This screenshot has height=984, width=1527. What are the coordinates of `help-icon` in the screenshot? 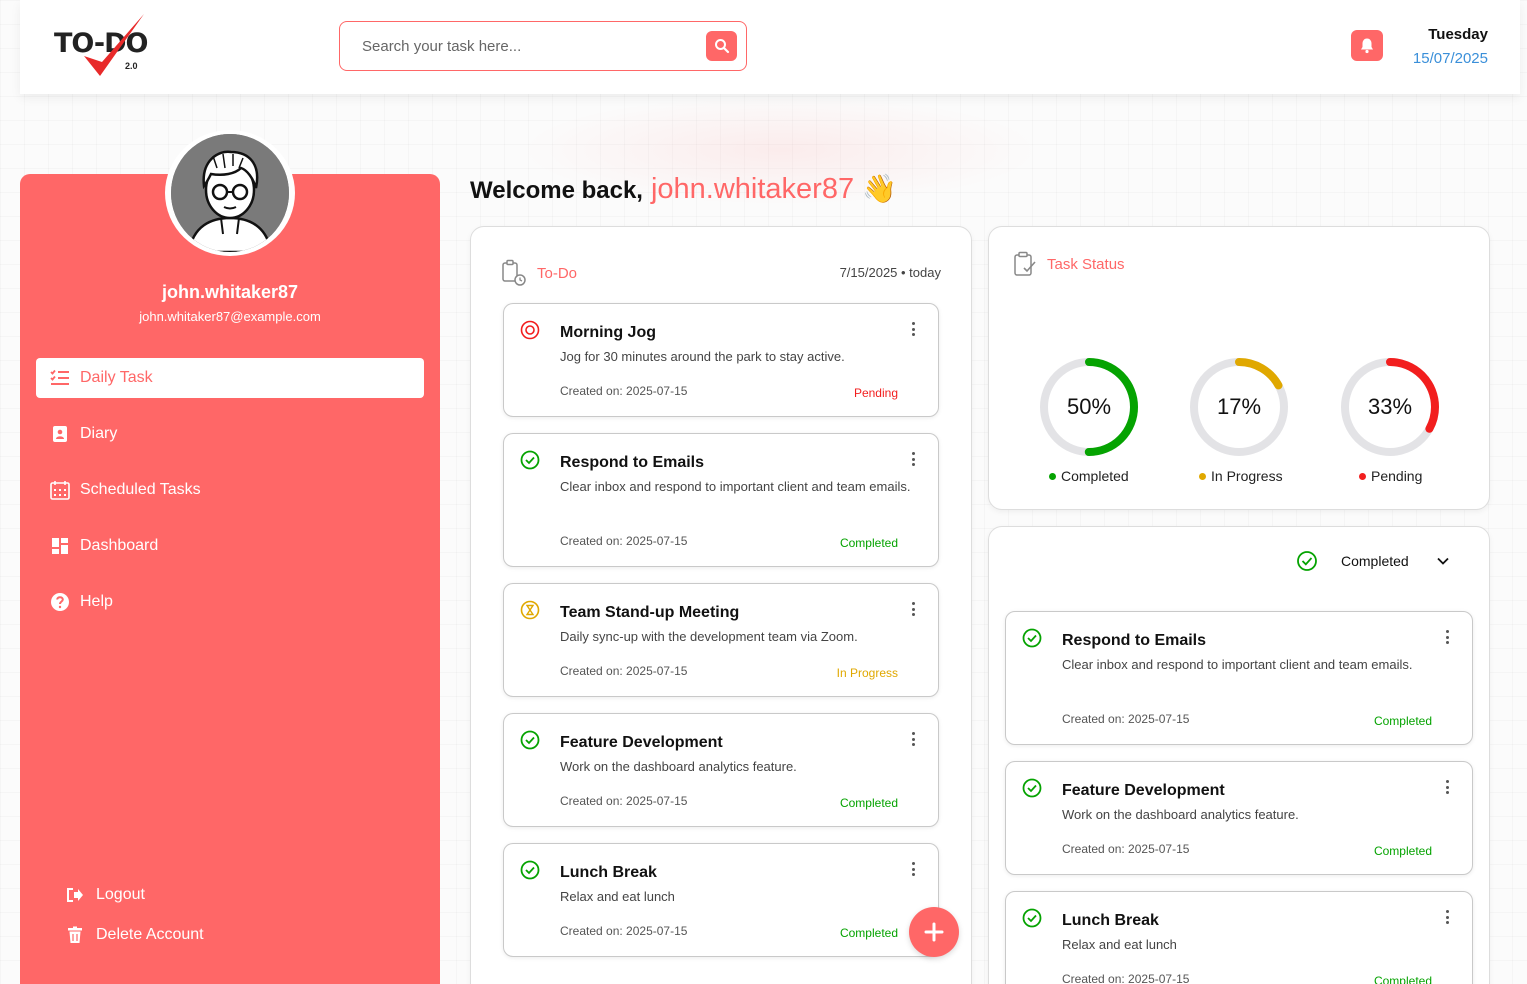 It's located at (60, 602).